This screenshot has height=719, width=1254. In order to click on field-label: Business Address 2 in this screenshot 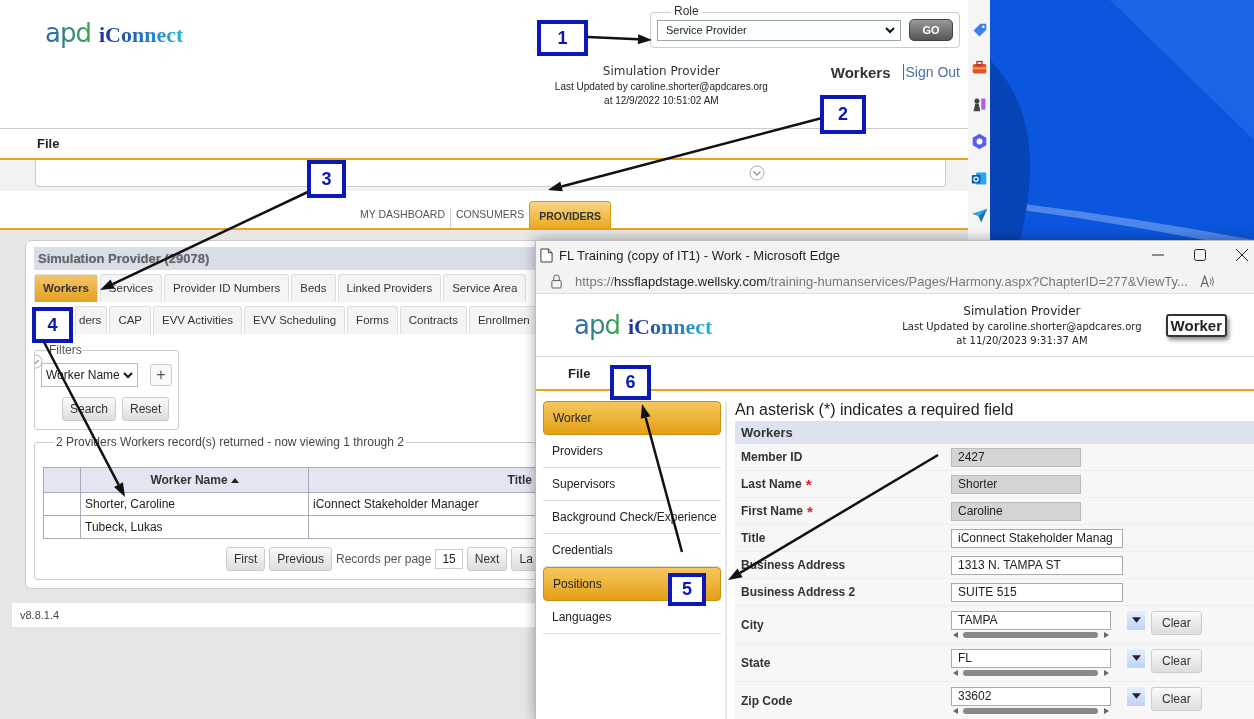, I will do `click(798, 592)`.